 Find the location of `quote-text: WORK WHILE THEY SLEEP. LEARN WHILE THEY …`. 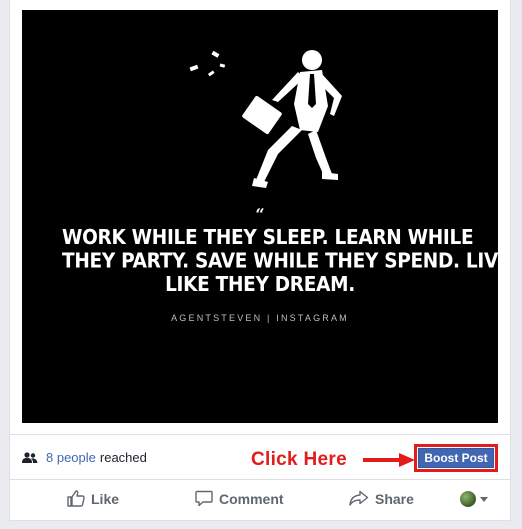

quote-text: WORK WHILE THEY SLEEP. LEARN WHILE THEY … is located at coordinates (280, 261).